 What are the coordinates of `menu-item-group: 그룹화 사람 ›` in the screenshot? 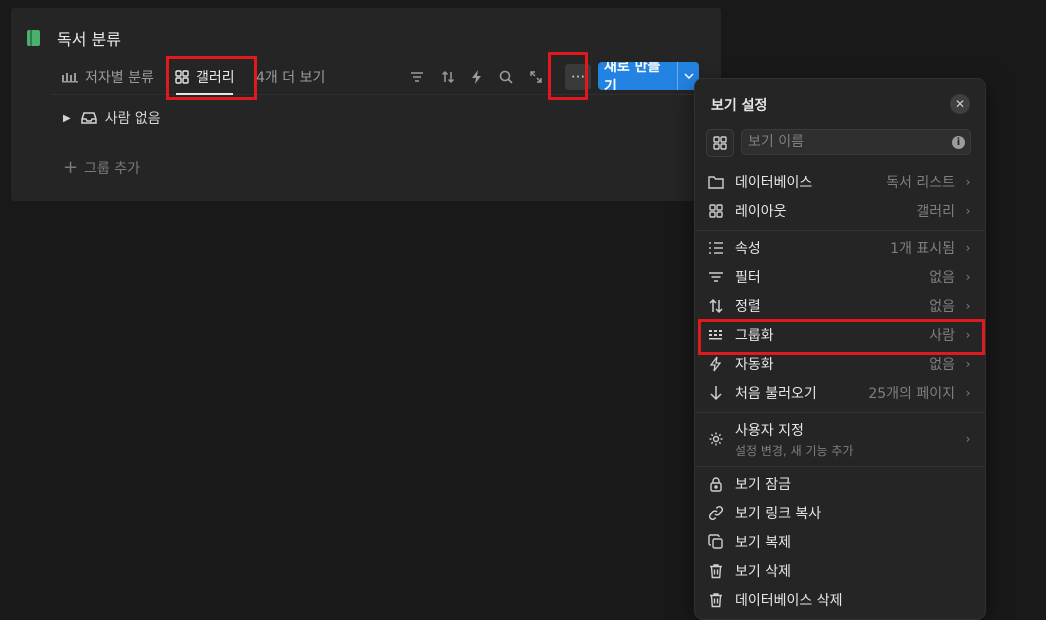 It's located at (840, 335).